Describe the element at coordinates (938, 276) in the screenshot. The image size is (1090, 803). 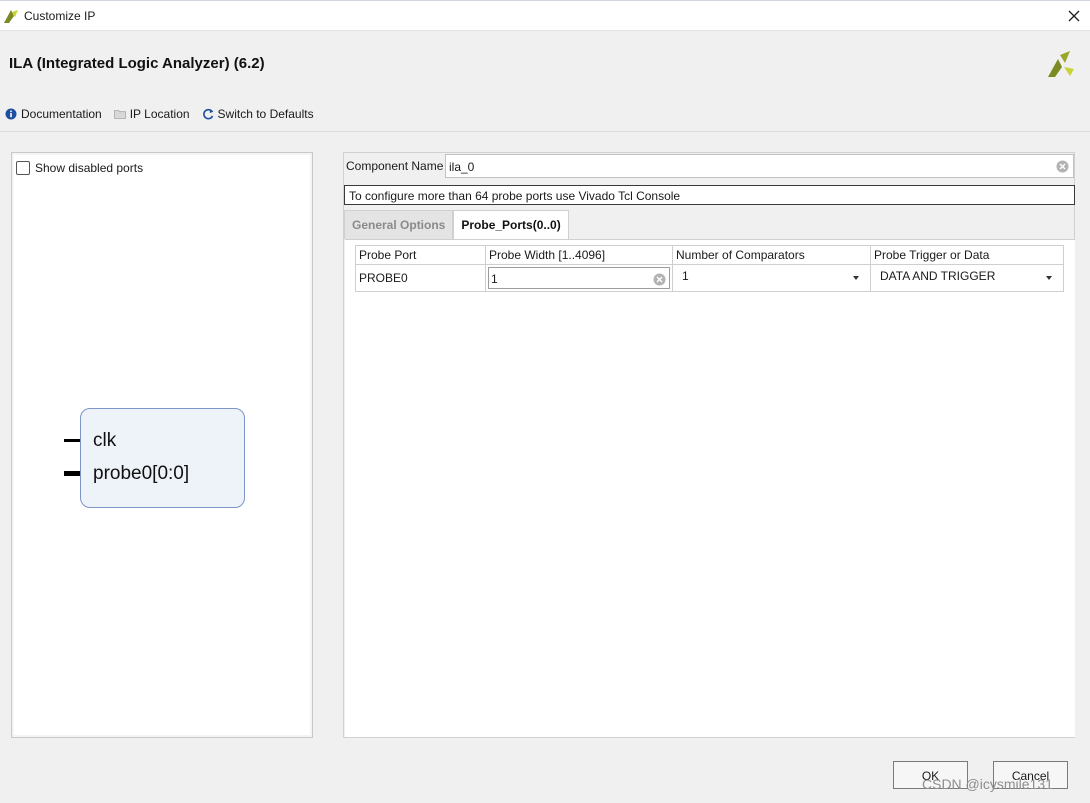
I see `trigger-value: DATA AND TRIGGER` at that location.